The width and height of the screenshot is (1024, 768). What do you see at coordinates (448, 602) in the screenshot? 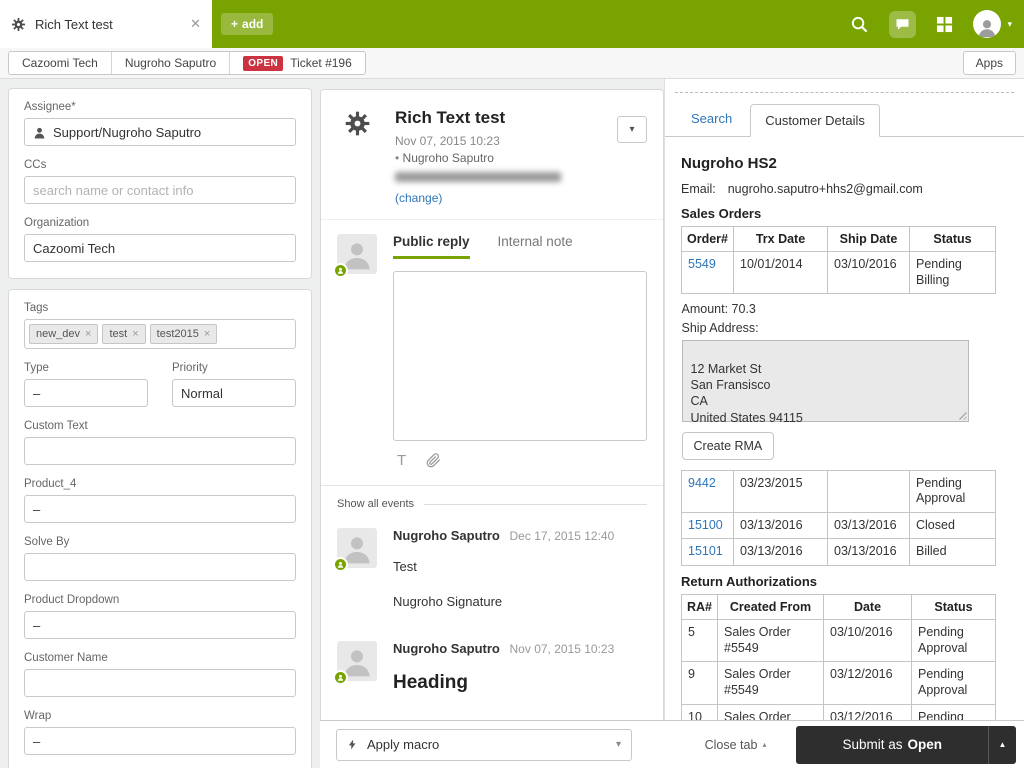
I see `event-signature: Nugroho Signature` at bounding box center [448, 602].